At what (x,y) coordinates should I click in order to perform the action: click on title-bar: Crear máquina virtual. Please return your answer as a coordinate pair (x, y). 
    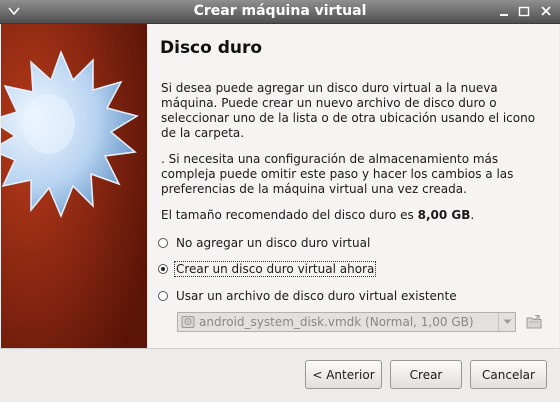
    Looking at the image, I should click on (280, 12).